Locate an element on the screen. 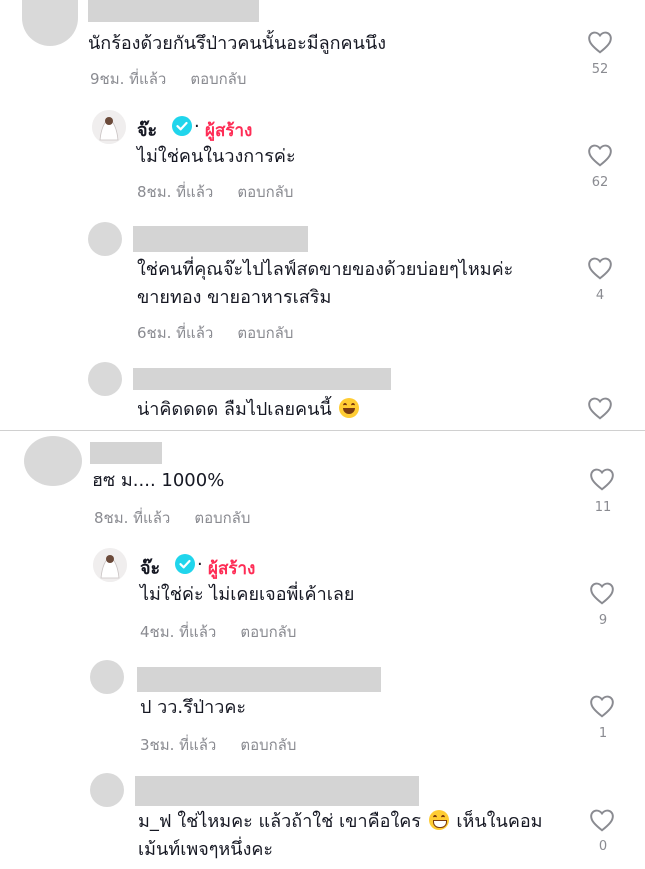  comment-meta: 3ชม. ที่แล้ว ตอบกลับ is located at coordinates (218, 745).